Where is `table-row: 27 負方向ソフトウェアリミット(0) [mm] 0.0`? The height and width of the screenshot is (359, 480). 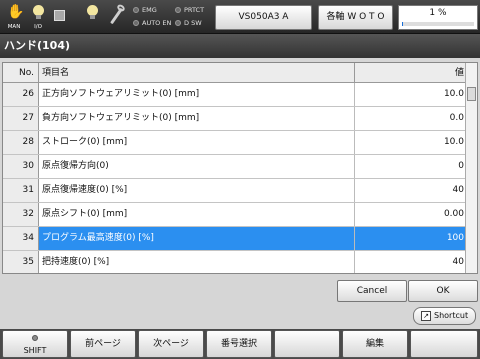 table-row: 27 負方向ソフトウェアリミット(0) [mm] 0.0 is located at coordinates (235, 119).